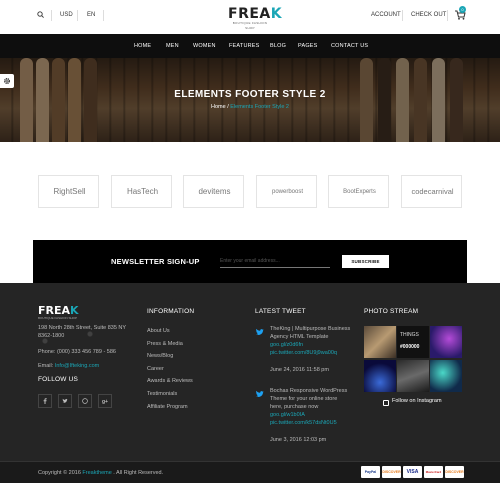  What do you see at coordinates (160, 356) in the screenshot?
I see `footer-link-news-blog: News/Blog` at bounding box center [160, 356].